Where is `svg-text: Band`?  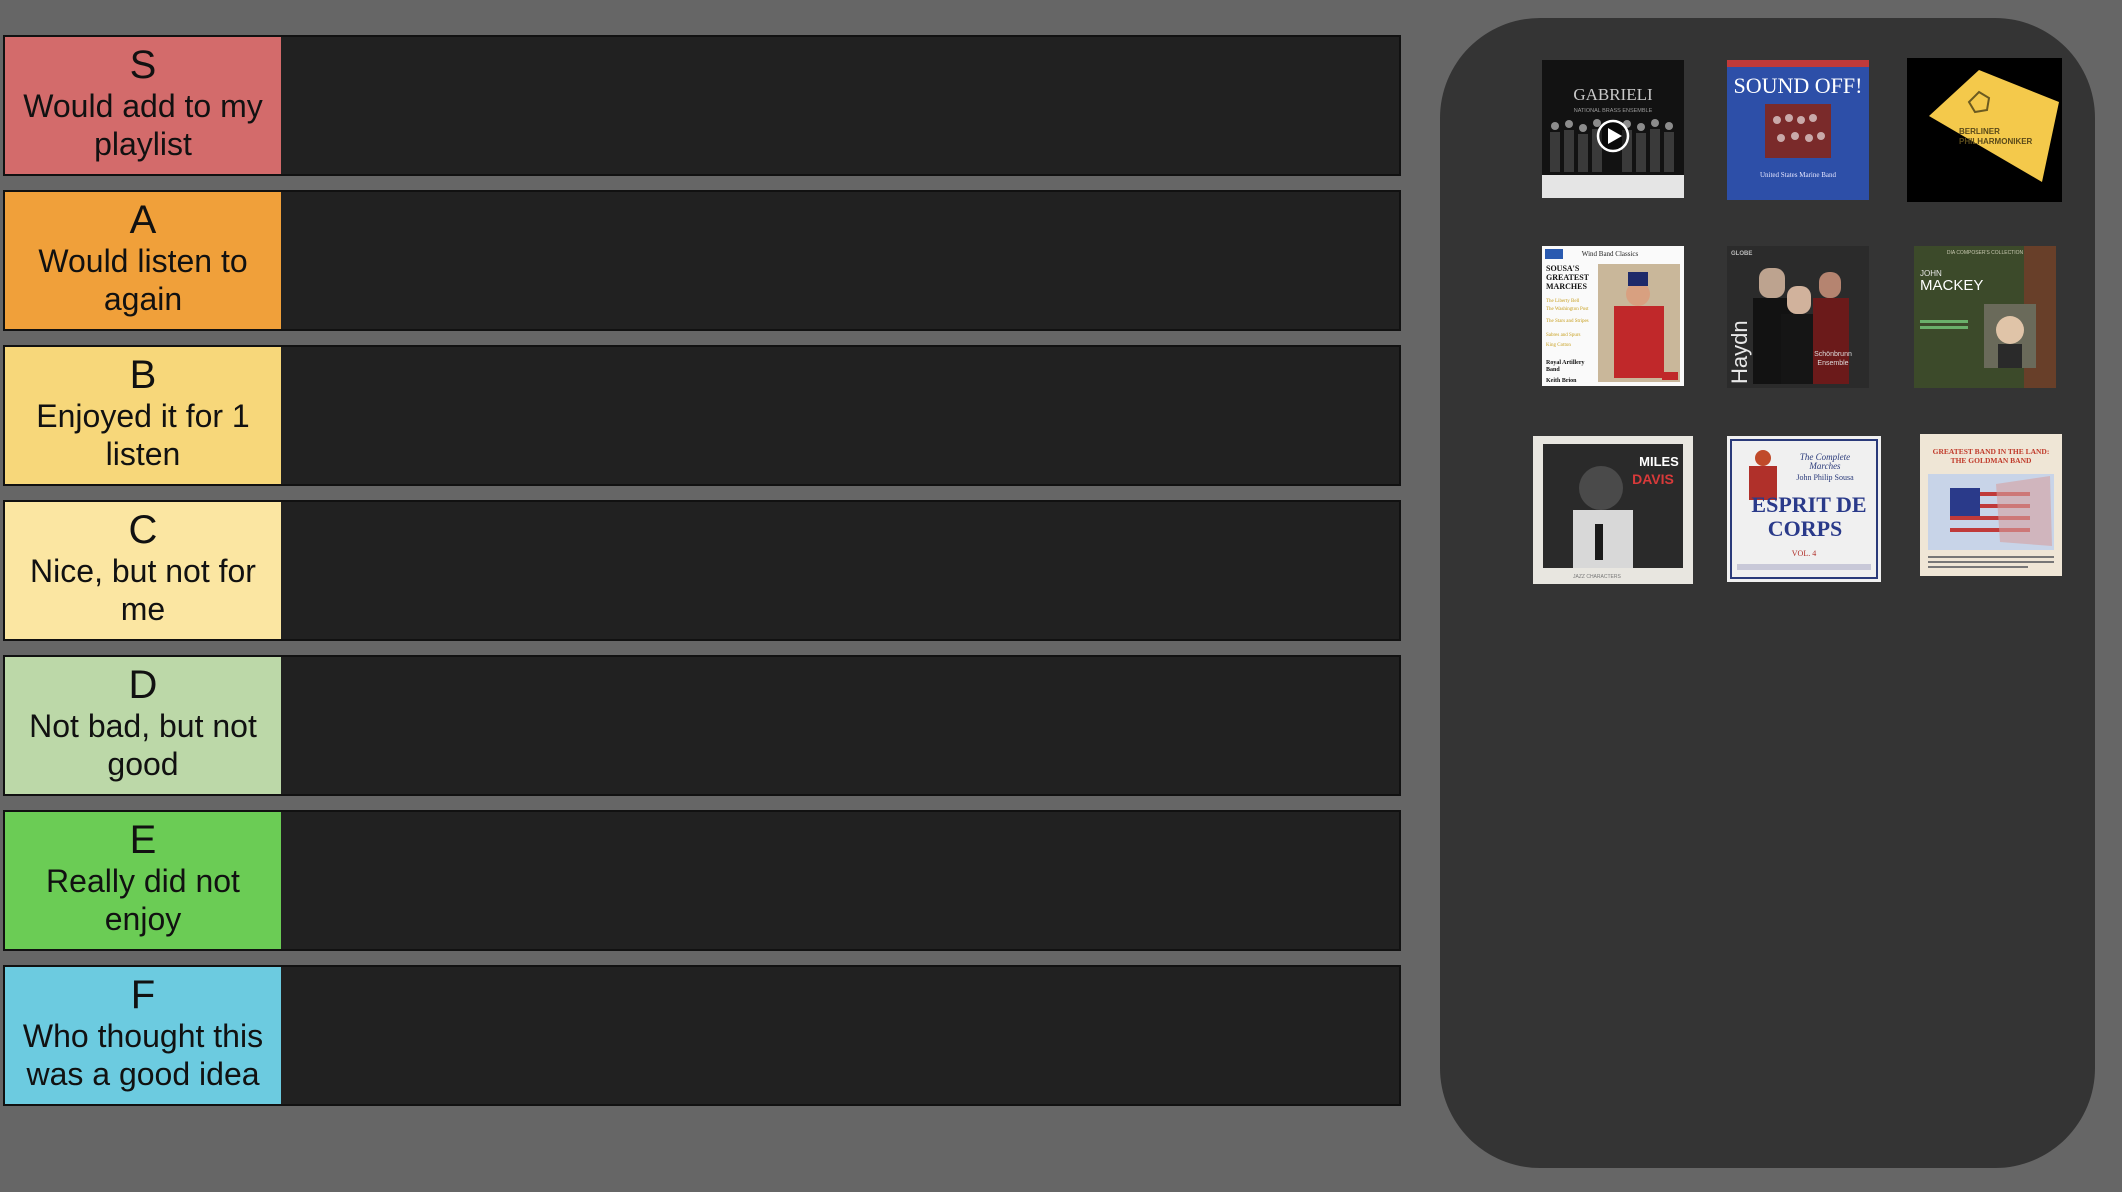
svg-text: Band is located at coordinates (1553, 370).